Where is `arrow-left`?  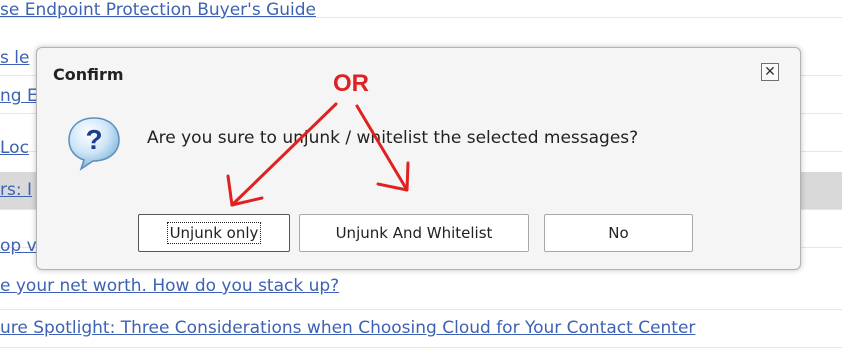 arrow-left is located at coordinates (284, 154).